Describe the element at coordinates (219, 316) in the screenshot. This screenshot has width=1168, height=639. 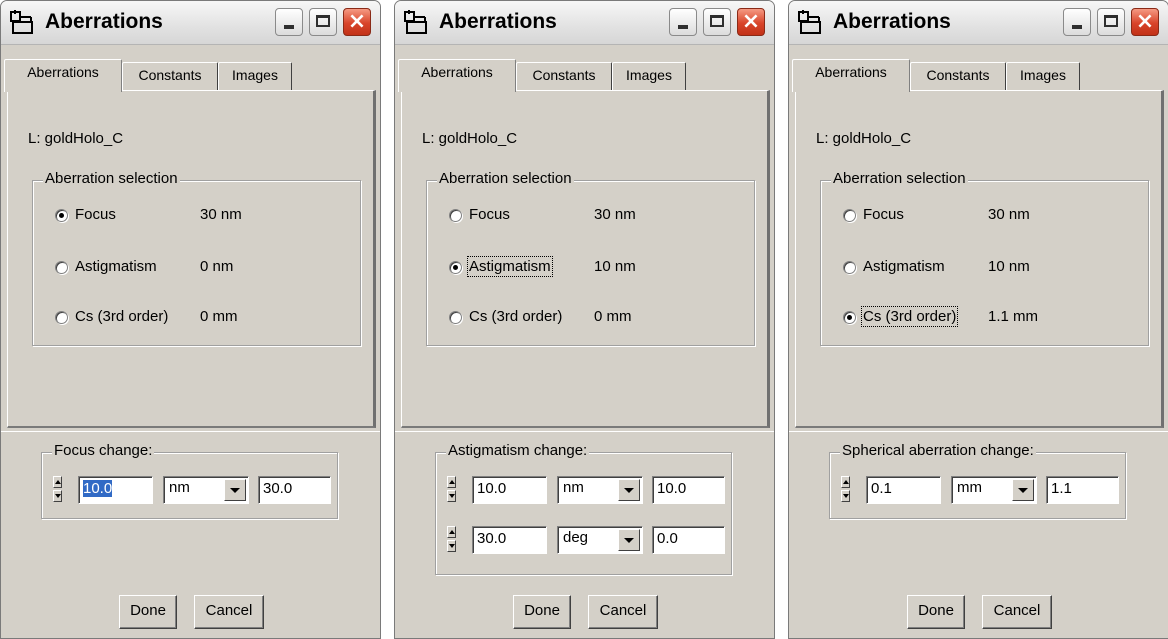
I see `cs-value: 0 mm` at that location.